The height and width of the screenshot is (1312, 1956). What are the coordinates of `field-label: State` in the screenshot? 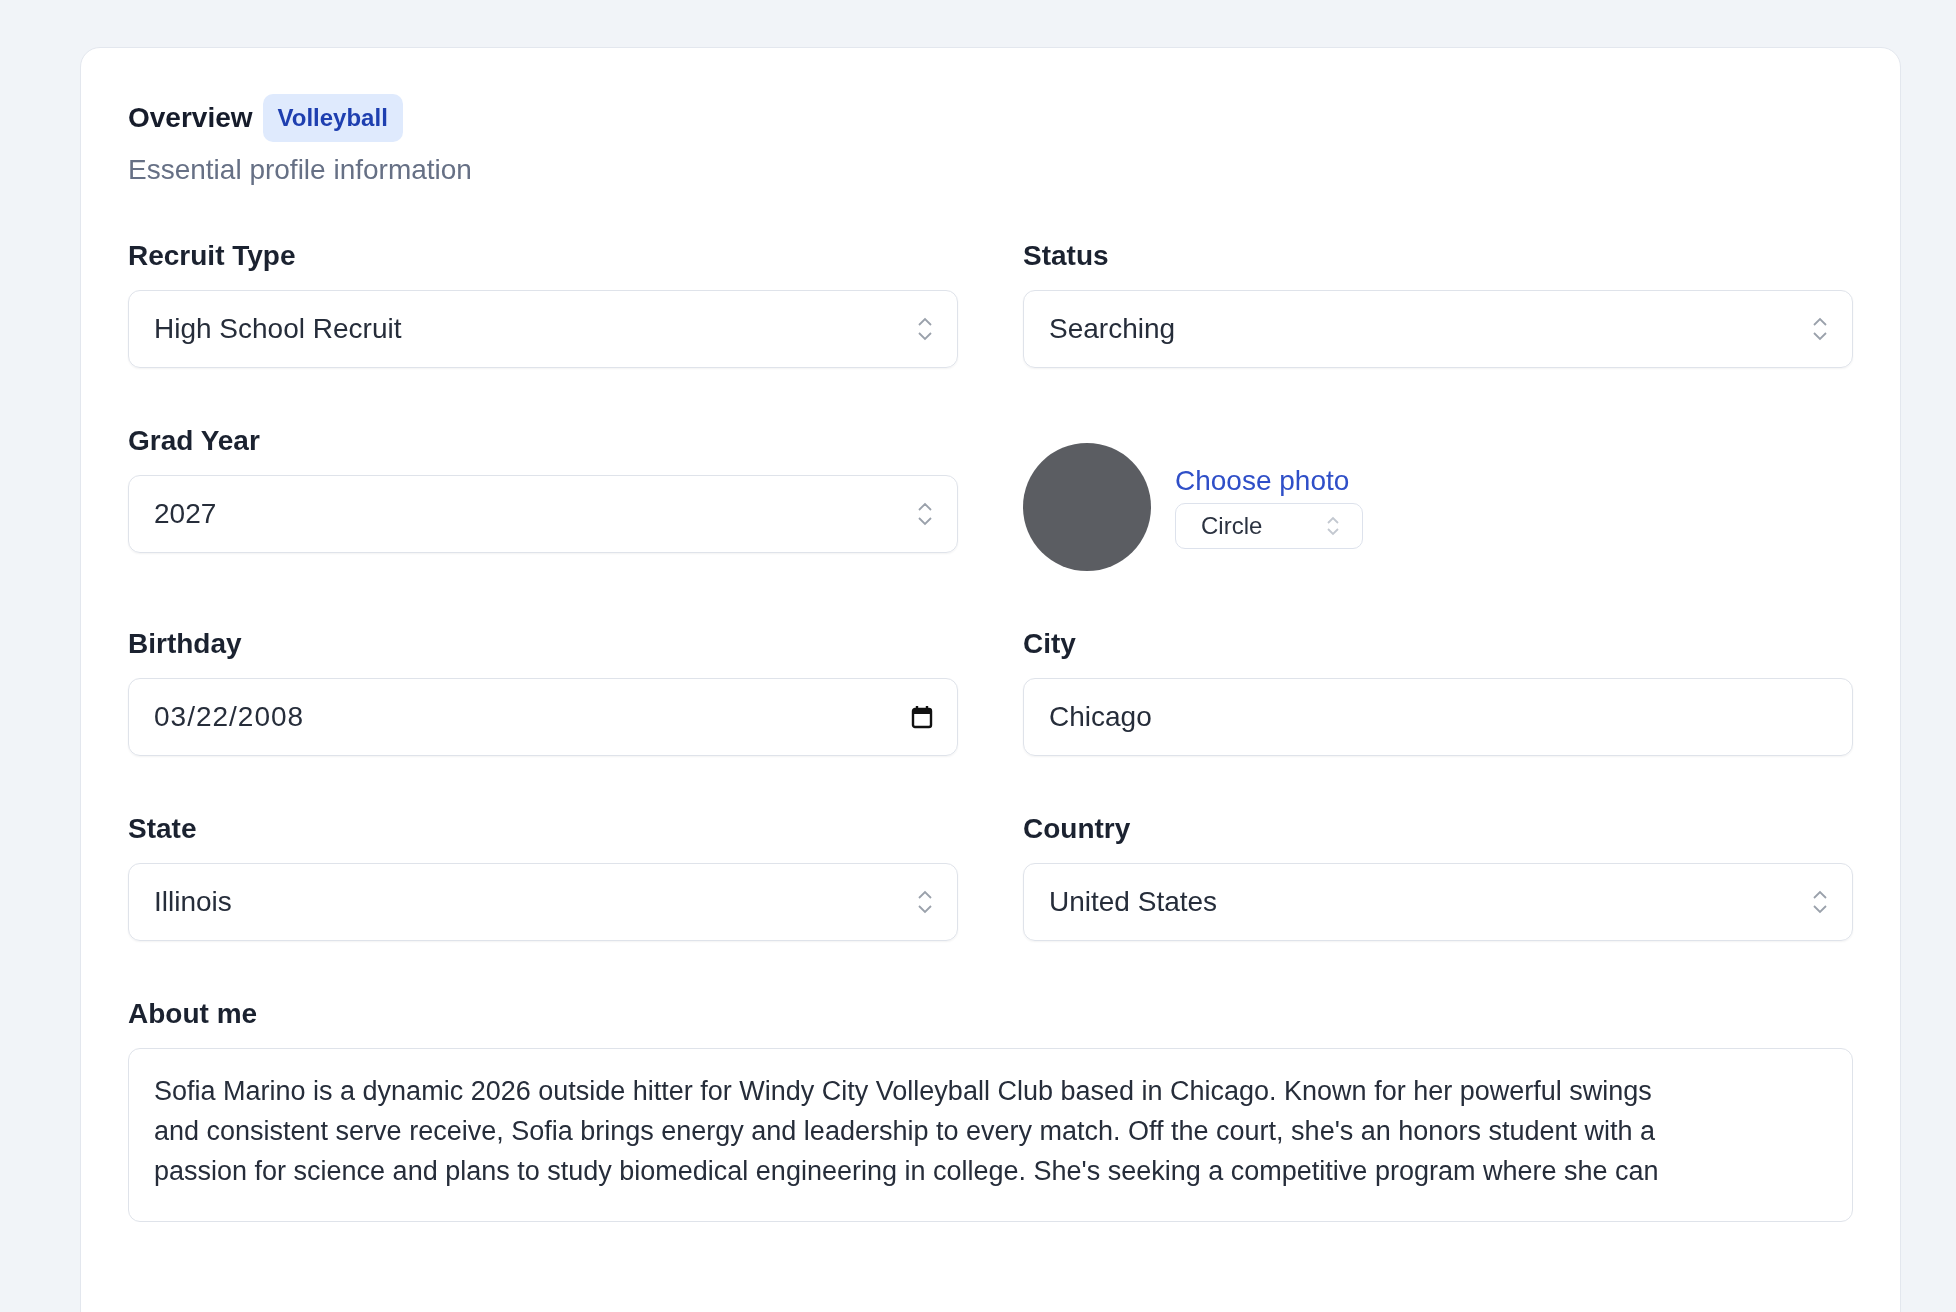 It's located at (163, 829).